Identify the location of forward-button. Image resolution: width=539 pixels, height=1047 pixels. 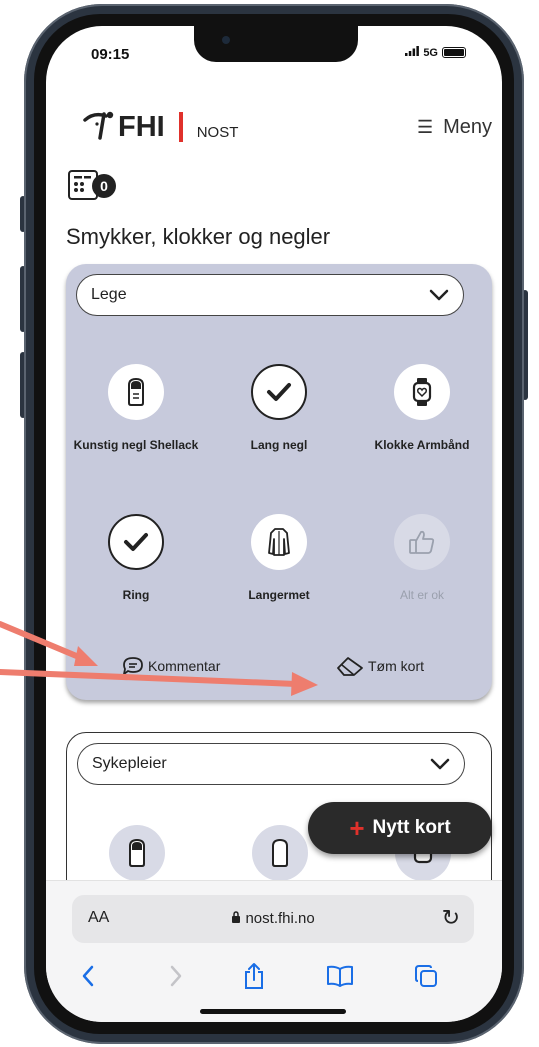
(176, 976).